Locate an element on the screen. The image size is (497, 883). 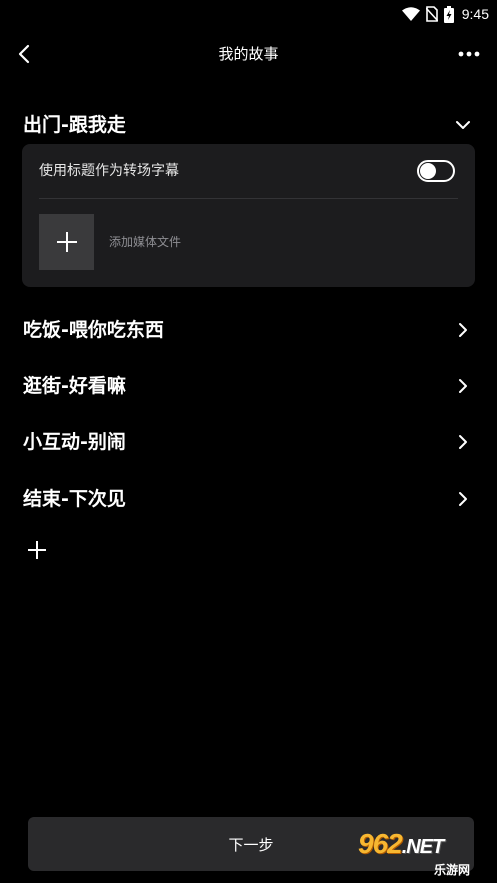
subtitle-toggle is located at coordinates (436, 171).